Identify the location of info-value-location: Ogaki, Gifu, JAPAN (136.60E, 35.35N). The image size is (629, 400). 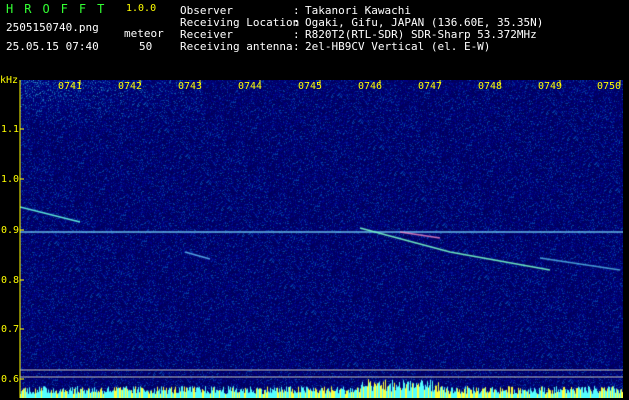
(424, 22).